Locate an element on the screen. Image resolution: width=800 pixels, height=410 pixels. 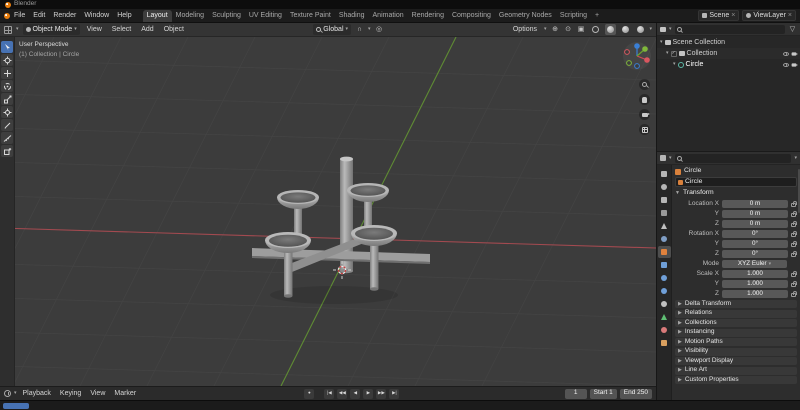
outliner-row-collection: ▾ ✓ Collection is located at coordinates (728, 53).